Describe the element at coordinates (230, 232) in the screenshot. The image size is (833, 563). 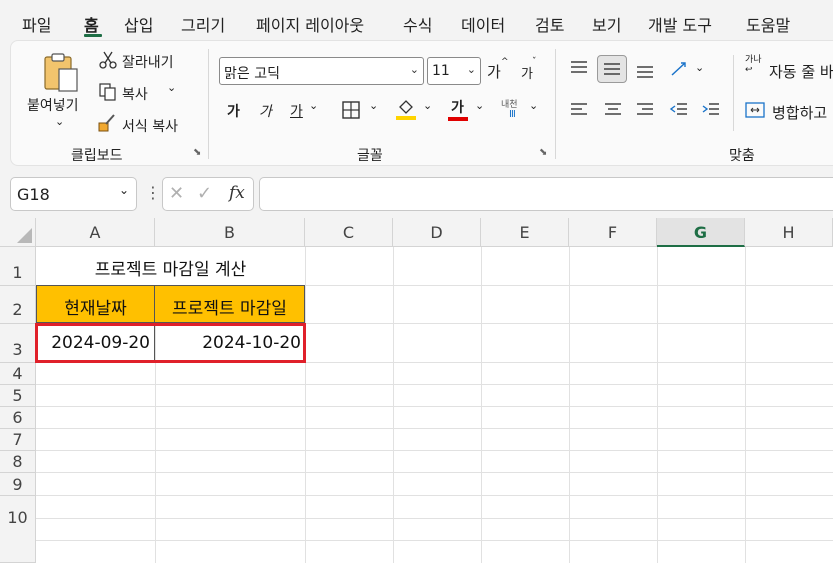
I see `column-header-b: B` at that location.